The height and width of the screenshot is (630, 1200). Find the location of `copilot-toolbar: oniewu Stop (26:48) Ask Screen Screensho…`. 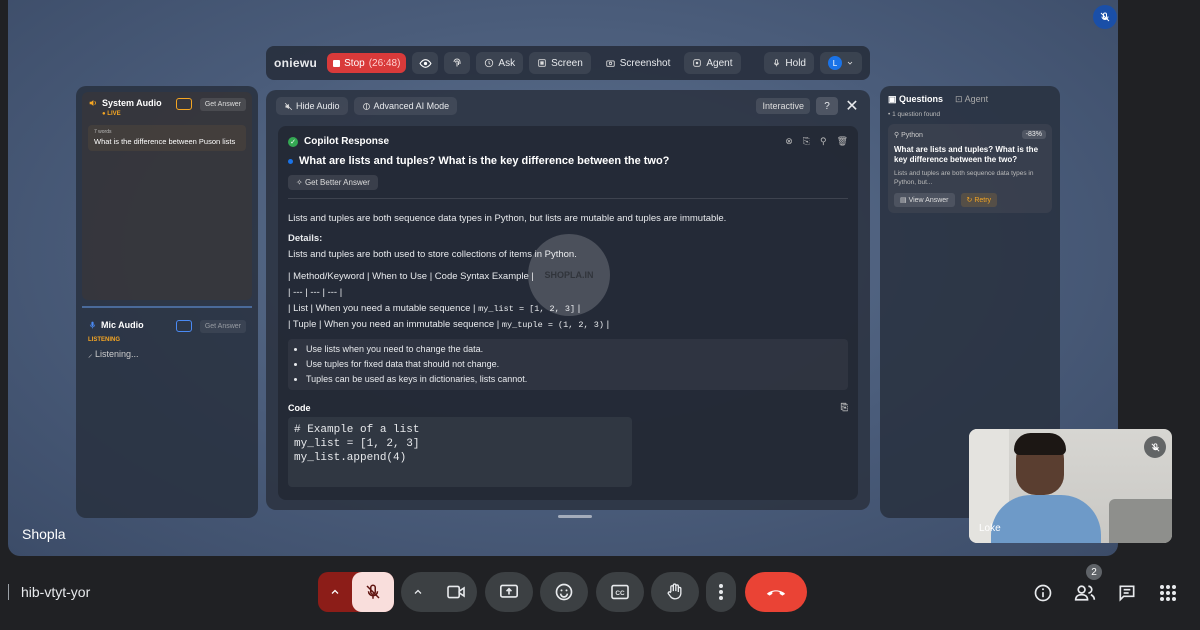

copilot-toolbar: oniewu Stop (26:48) Ask Screen Screensho… is located at coordinates (568, 63).